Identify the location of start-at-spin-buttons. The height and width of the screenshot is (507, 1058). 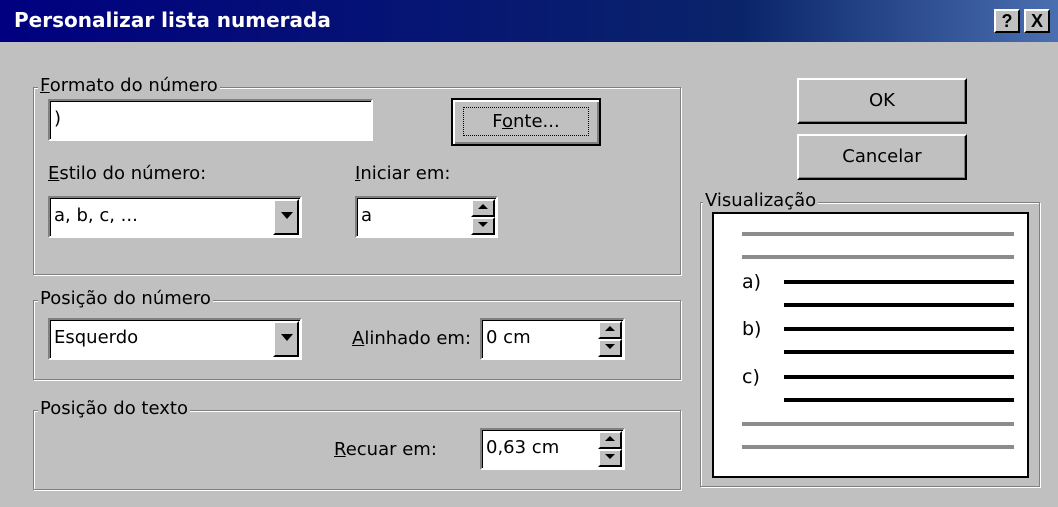
(483, 217).